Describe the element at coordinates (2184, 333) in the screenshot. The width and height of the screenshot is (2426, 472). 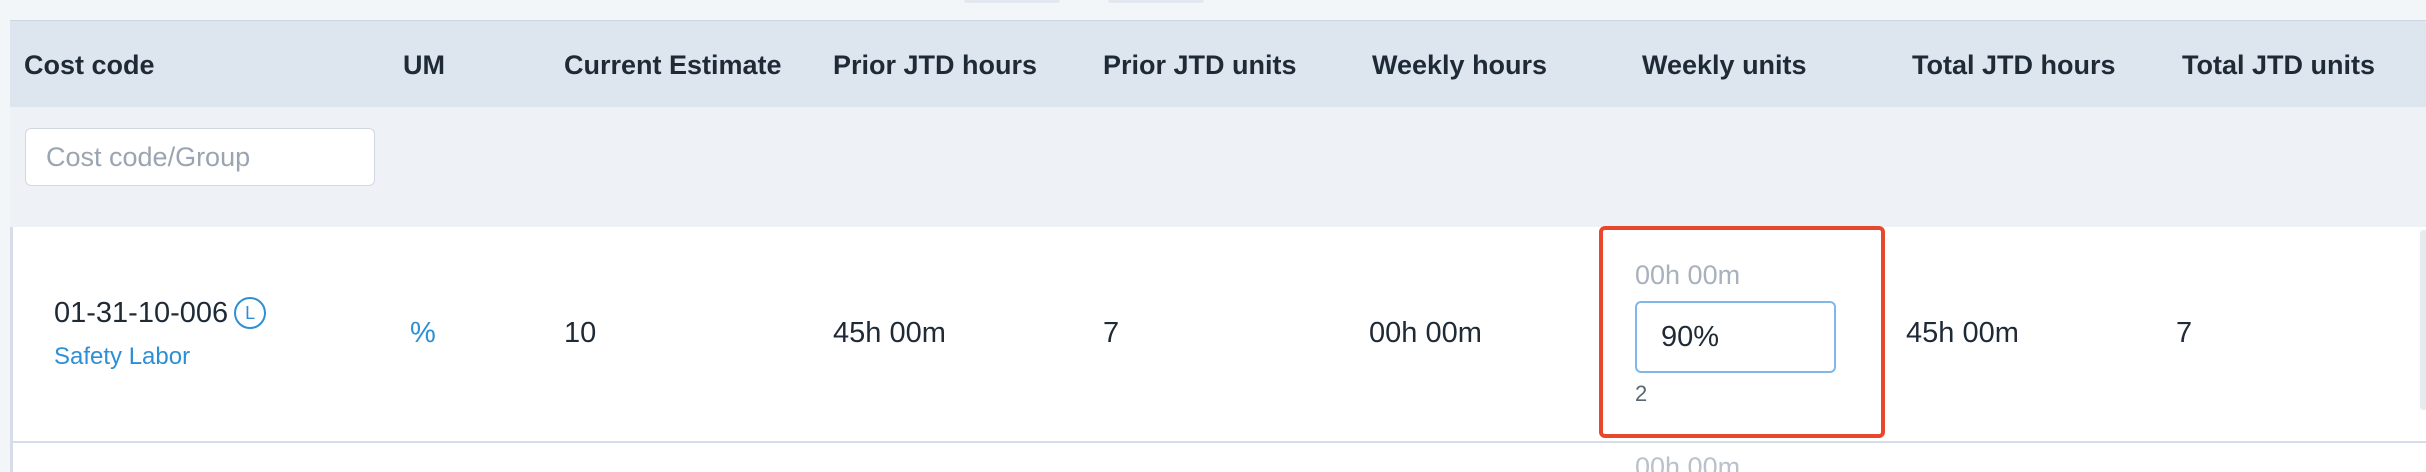
I see `total-jtd-units-cell: 7` at that location.